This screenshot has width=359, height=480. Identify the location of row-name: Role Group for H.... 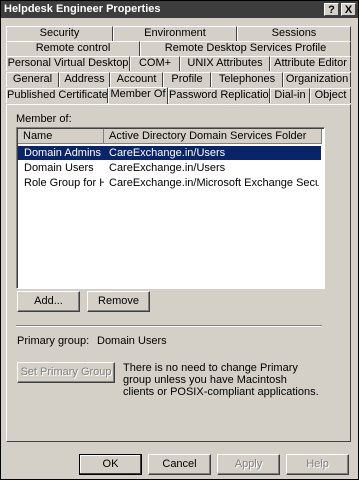
(64, 183).